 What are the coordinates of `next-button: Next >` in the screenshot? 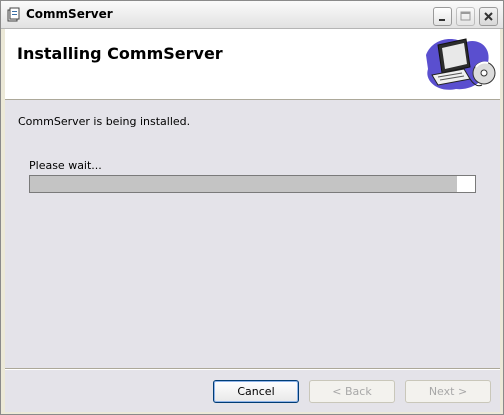 It's located at (448, 391).